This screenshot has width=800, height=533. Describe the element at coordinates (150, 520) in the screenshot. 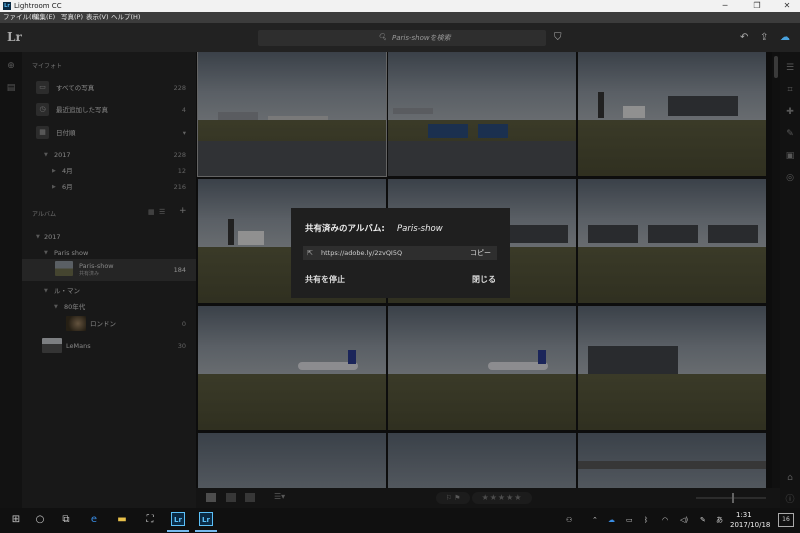

I see `store-icon: ⛶` at that location.